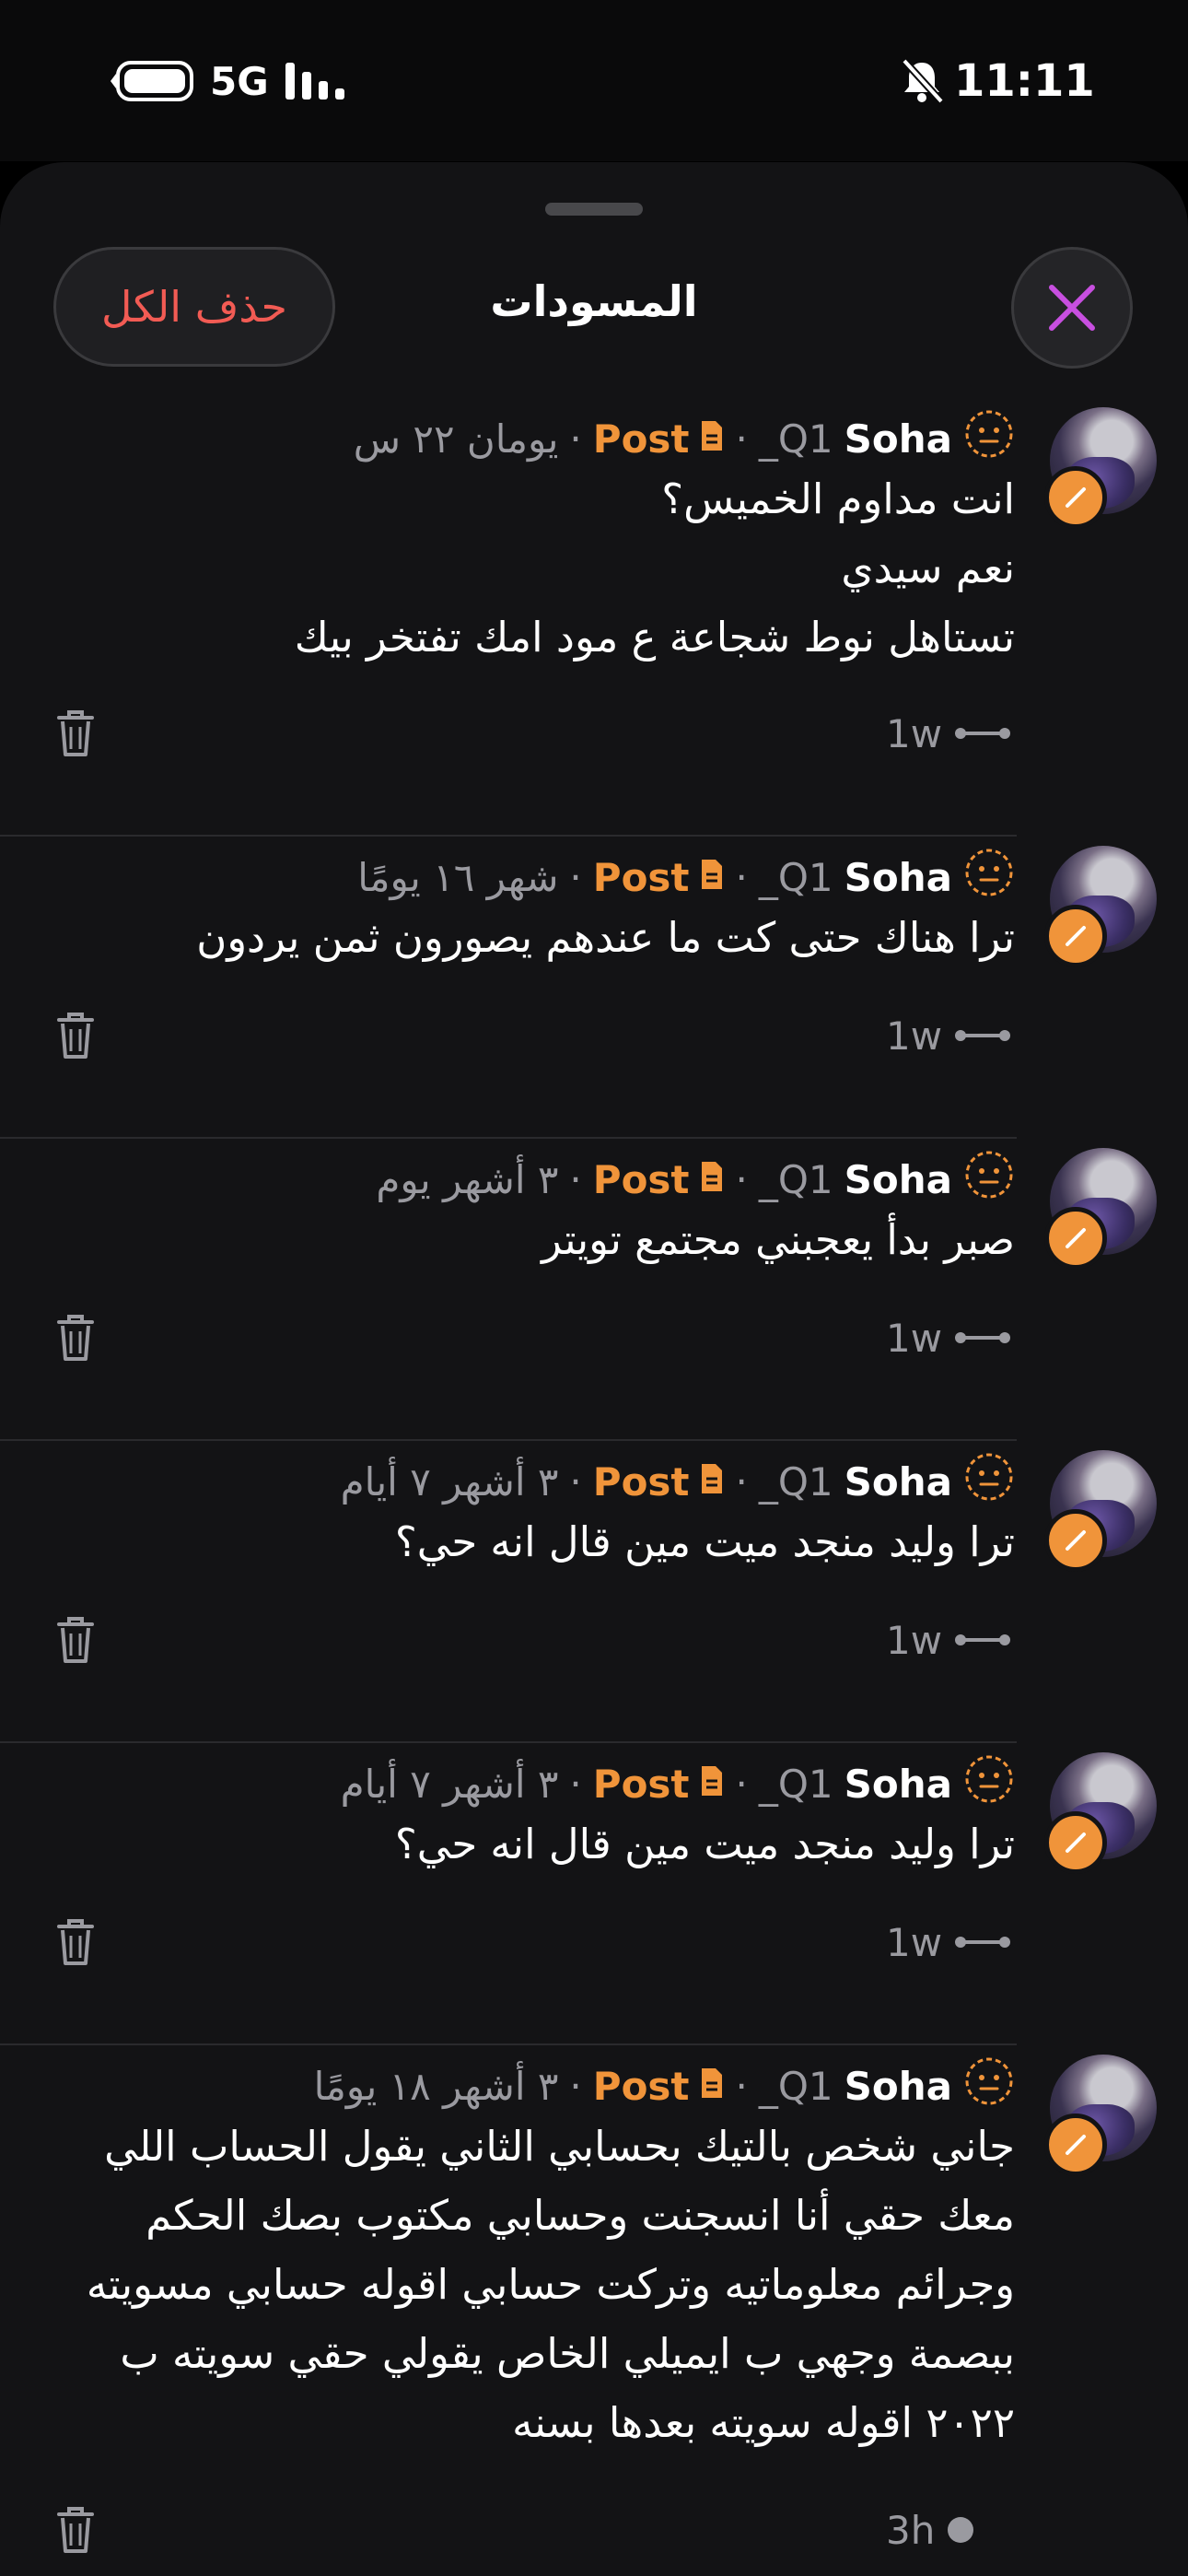 The height and width of the screenshot is (2576, 1188). I want to click on battery-icon, so click(152, 81).